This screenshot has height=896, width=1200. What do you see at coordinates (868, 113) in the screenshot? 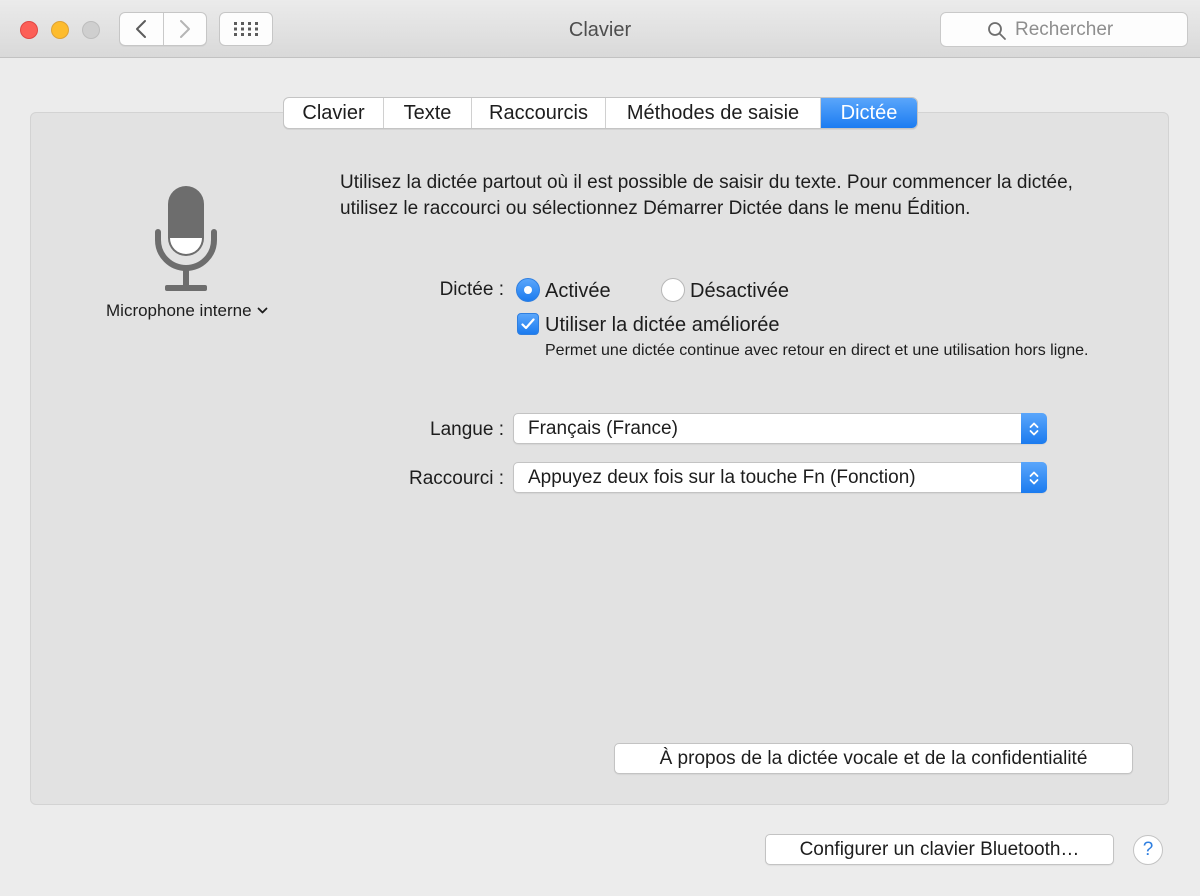
I see `tab-dictee: Dictée` at bounding box center [868, 113].